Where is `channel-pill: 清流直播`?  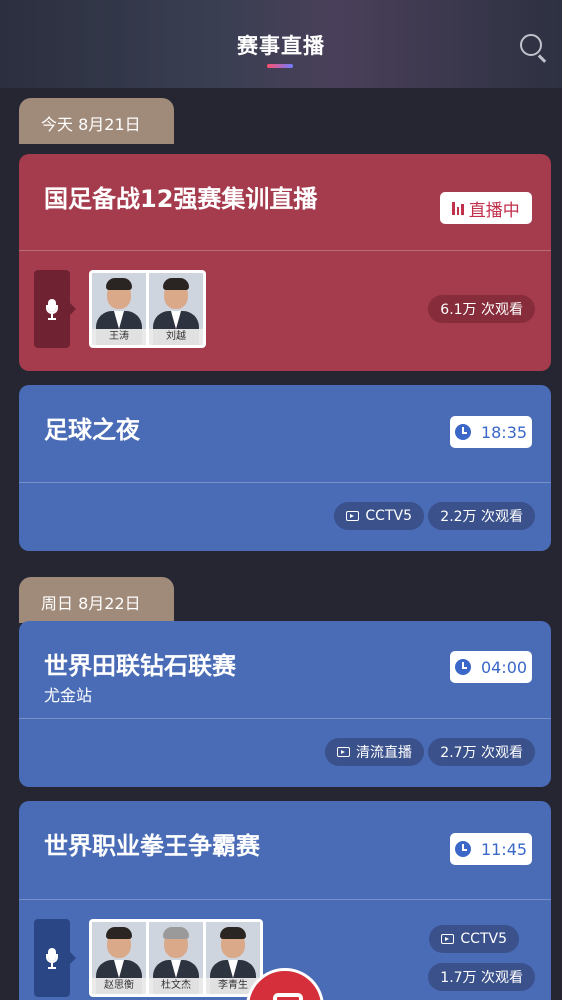
channel-pill: 清流直播 is located at coordinates (374, 752).